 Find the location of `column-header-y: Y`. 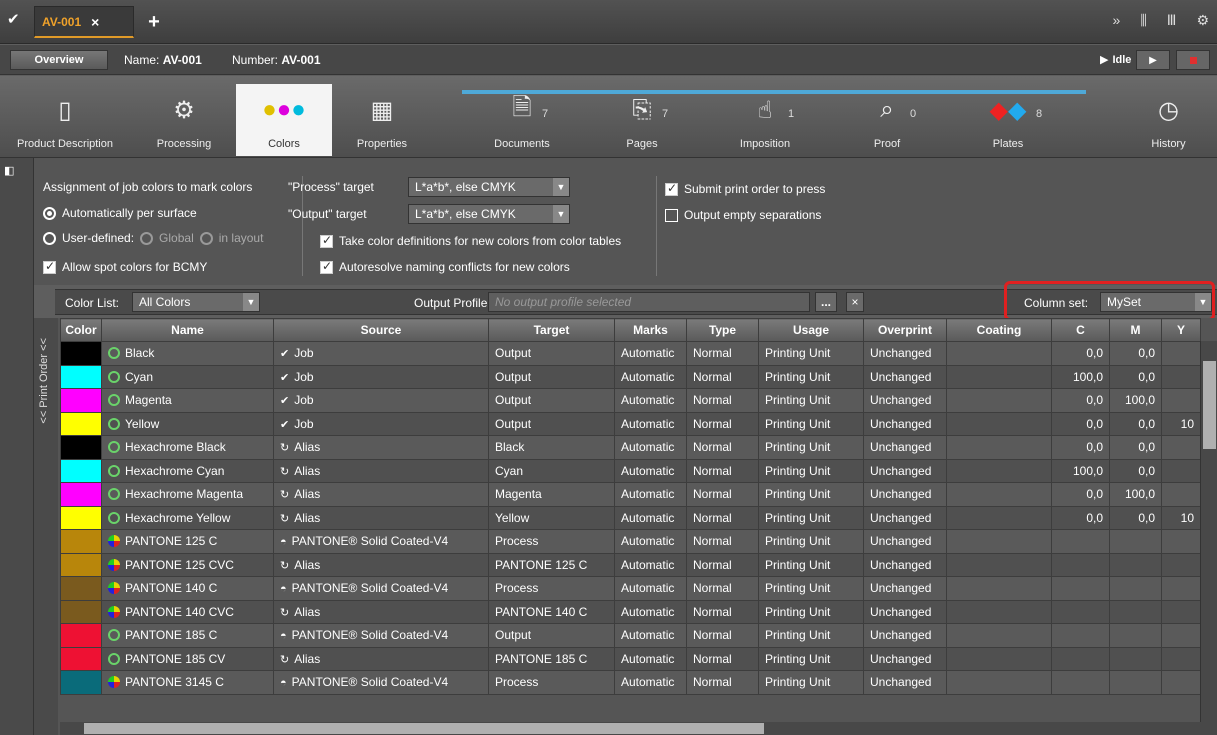

column-header-y: Y is located at coordinates (1181, 330).